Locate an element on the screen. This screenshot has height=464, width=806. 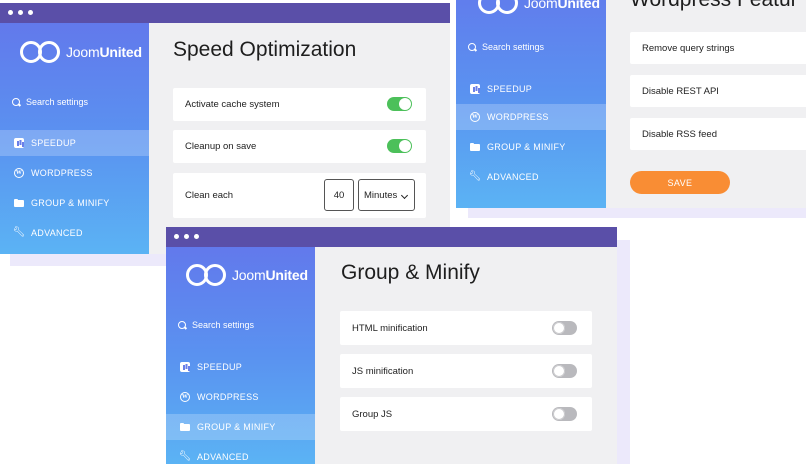
save-button: SAVE is located at coordinates (680, 182).